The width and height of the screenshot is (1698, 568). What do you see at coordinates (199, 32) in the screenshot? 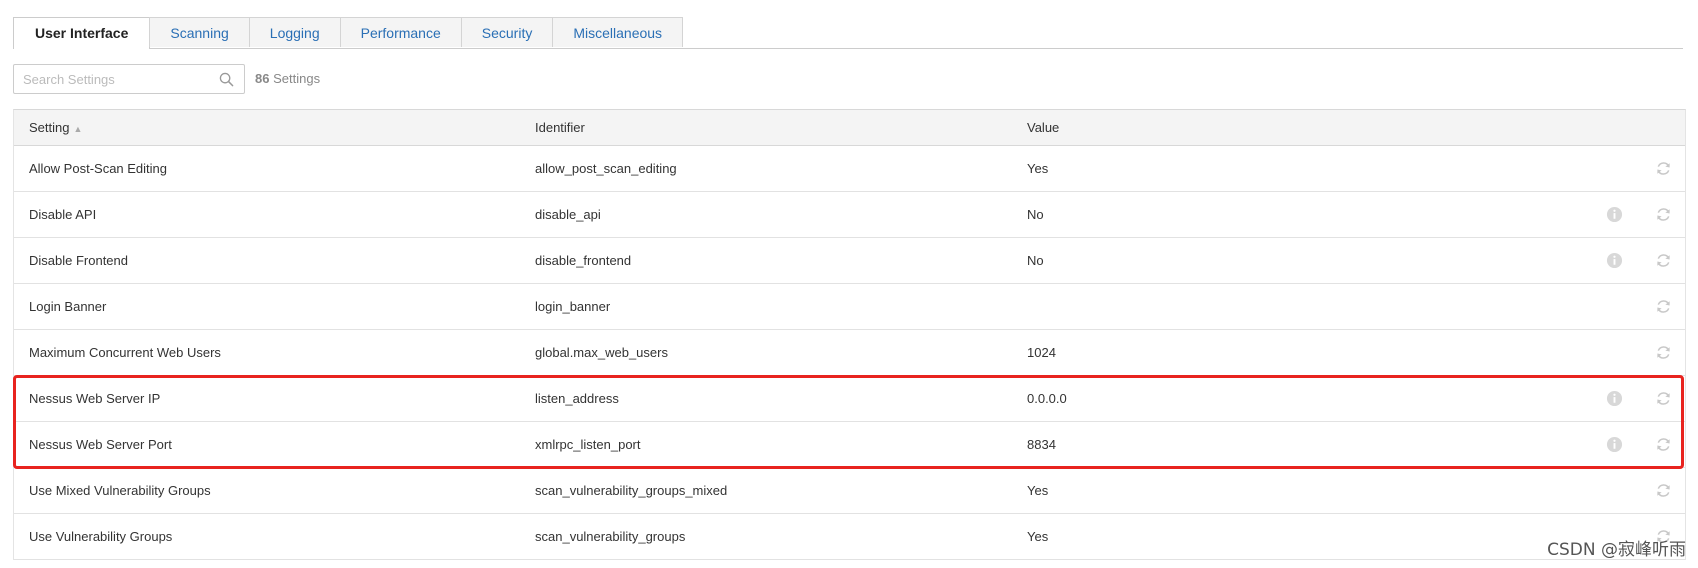
I see `tab-scanning: Scanning` at bounding box center [199, 32].